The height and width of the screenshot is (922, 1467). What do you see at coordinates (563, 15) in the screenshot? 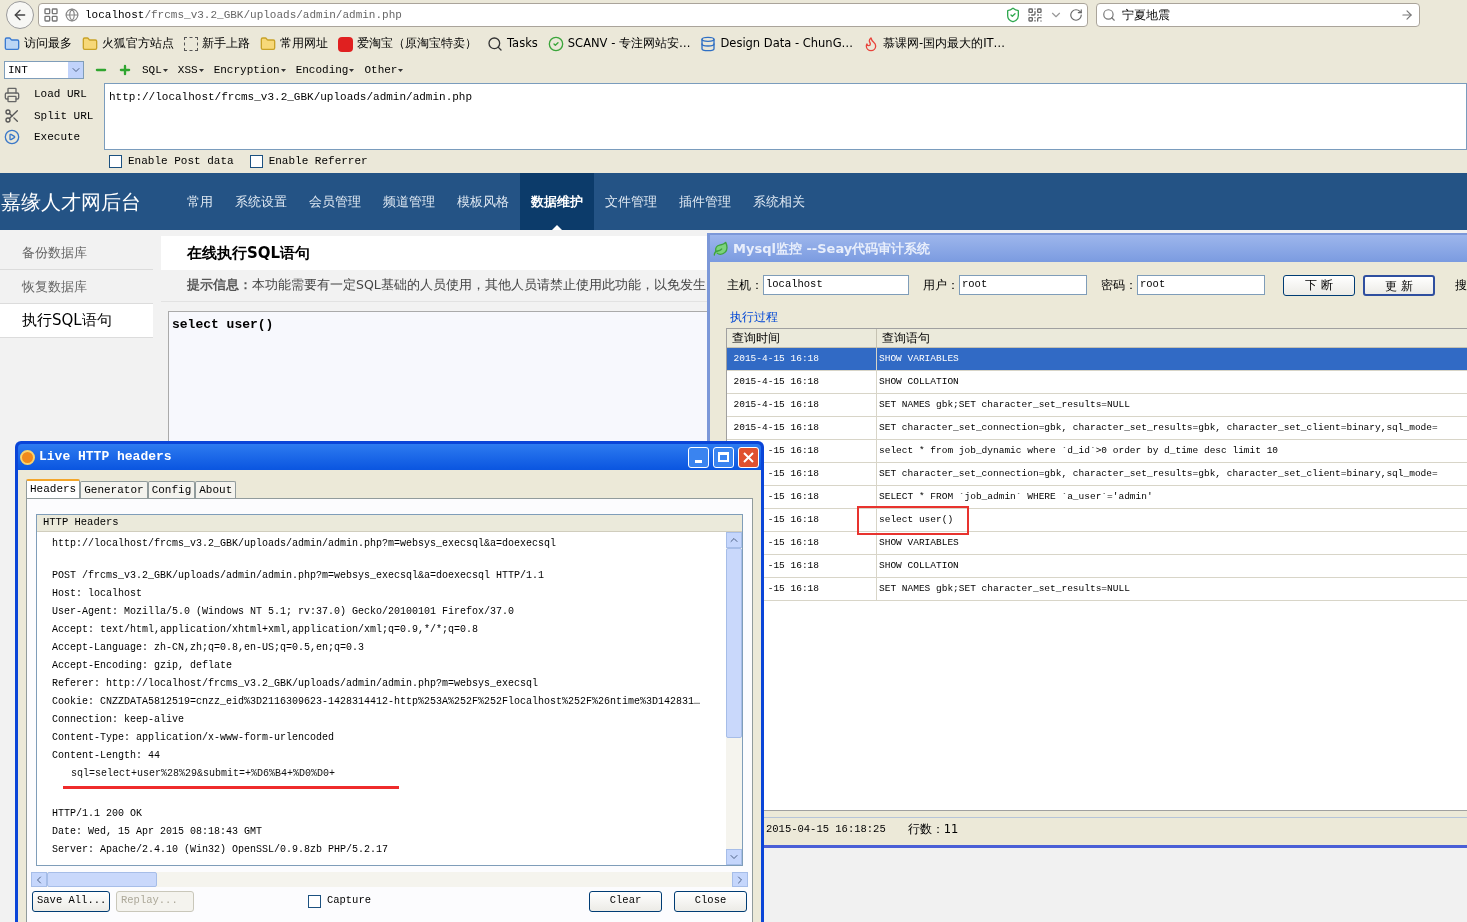
I see `address-bar: localhost/frcms_v3.2_GBK/uploads/admin/admin.php` at bounding box center [563, 15].